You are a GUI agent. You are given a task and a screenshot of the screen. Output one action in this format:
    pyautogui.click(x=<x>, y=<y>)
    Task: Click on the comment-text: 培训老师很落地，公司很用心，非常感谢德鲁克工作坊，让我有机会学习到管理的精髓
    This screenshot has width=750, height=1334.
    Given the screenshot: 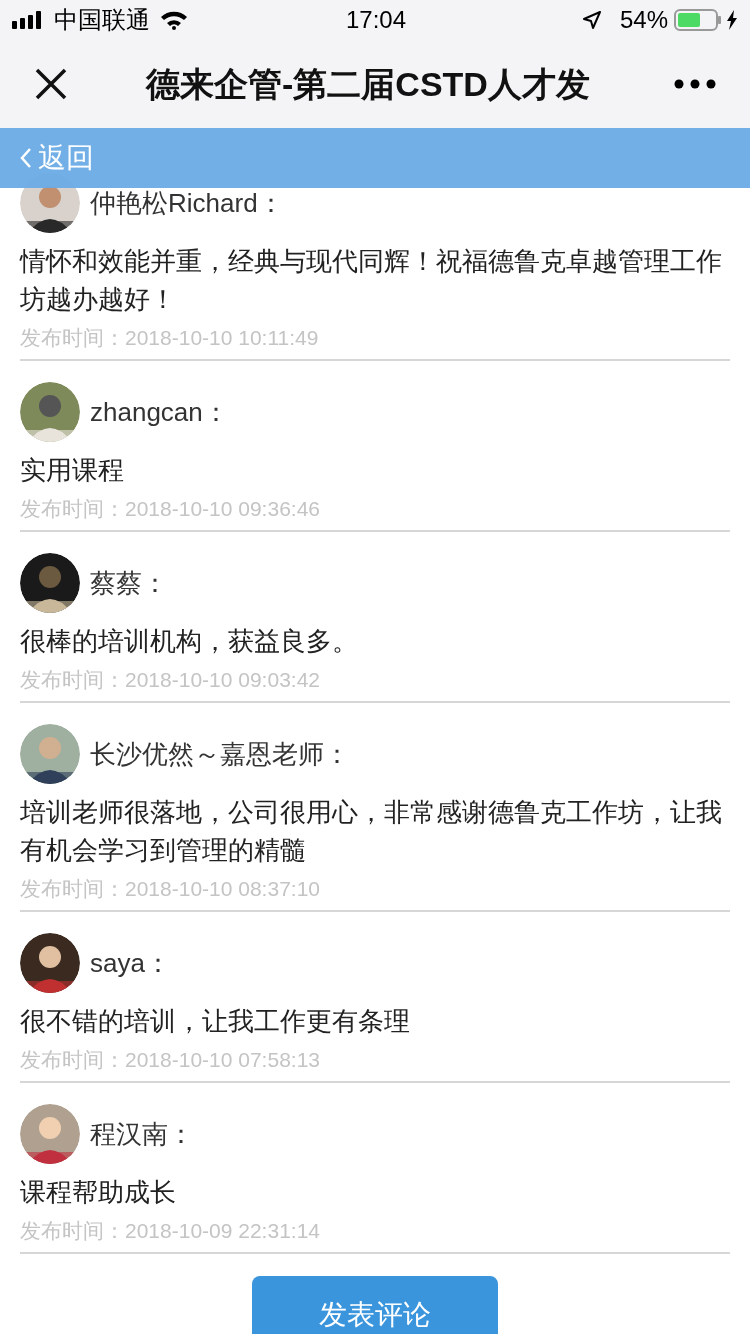 What is the action you would take?
    pyautogui.click(x=371, y=831)
    